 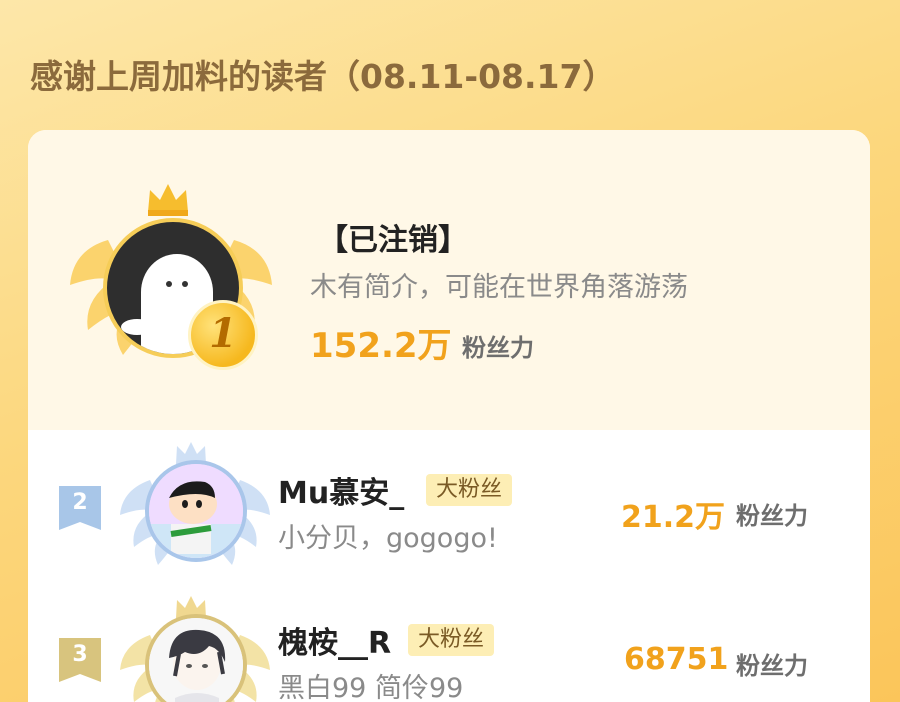 I want to click on user-bio: 木有简介，可能在世界角落游荡, so click(x=499, y=287).